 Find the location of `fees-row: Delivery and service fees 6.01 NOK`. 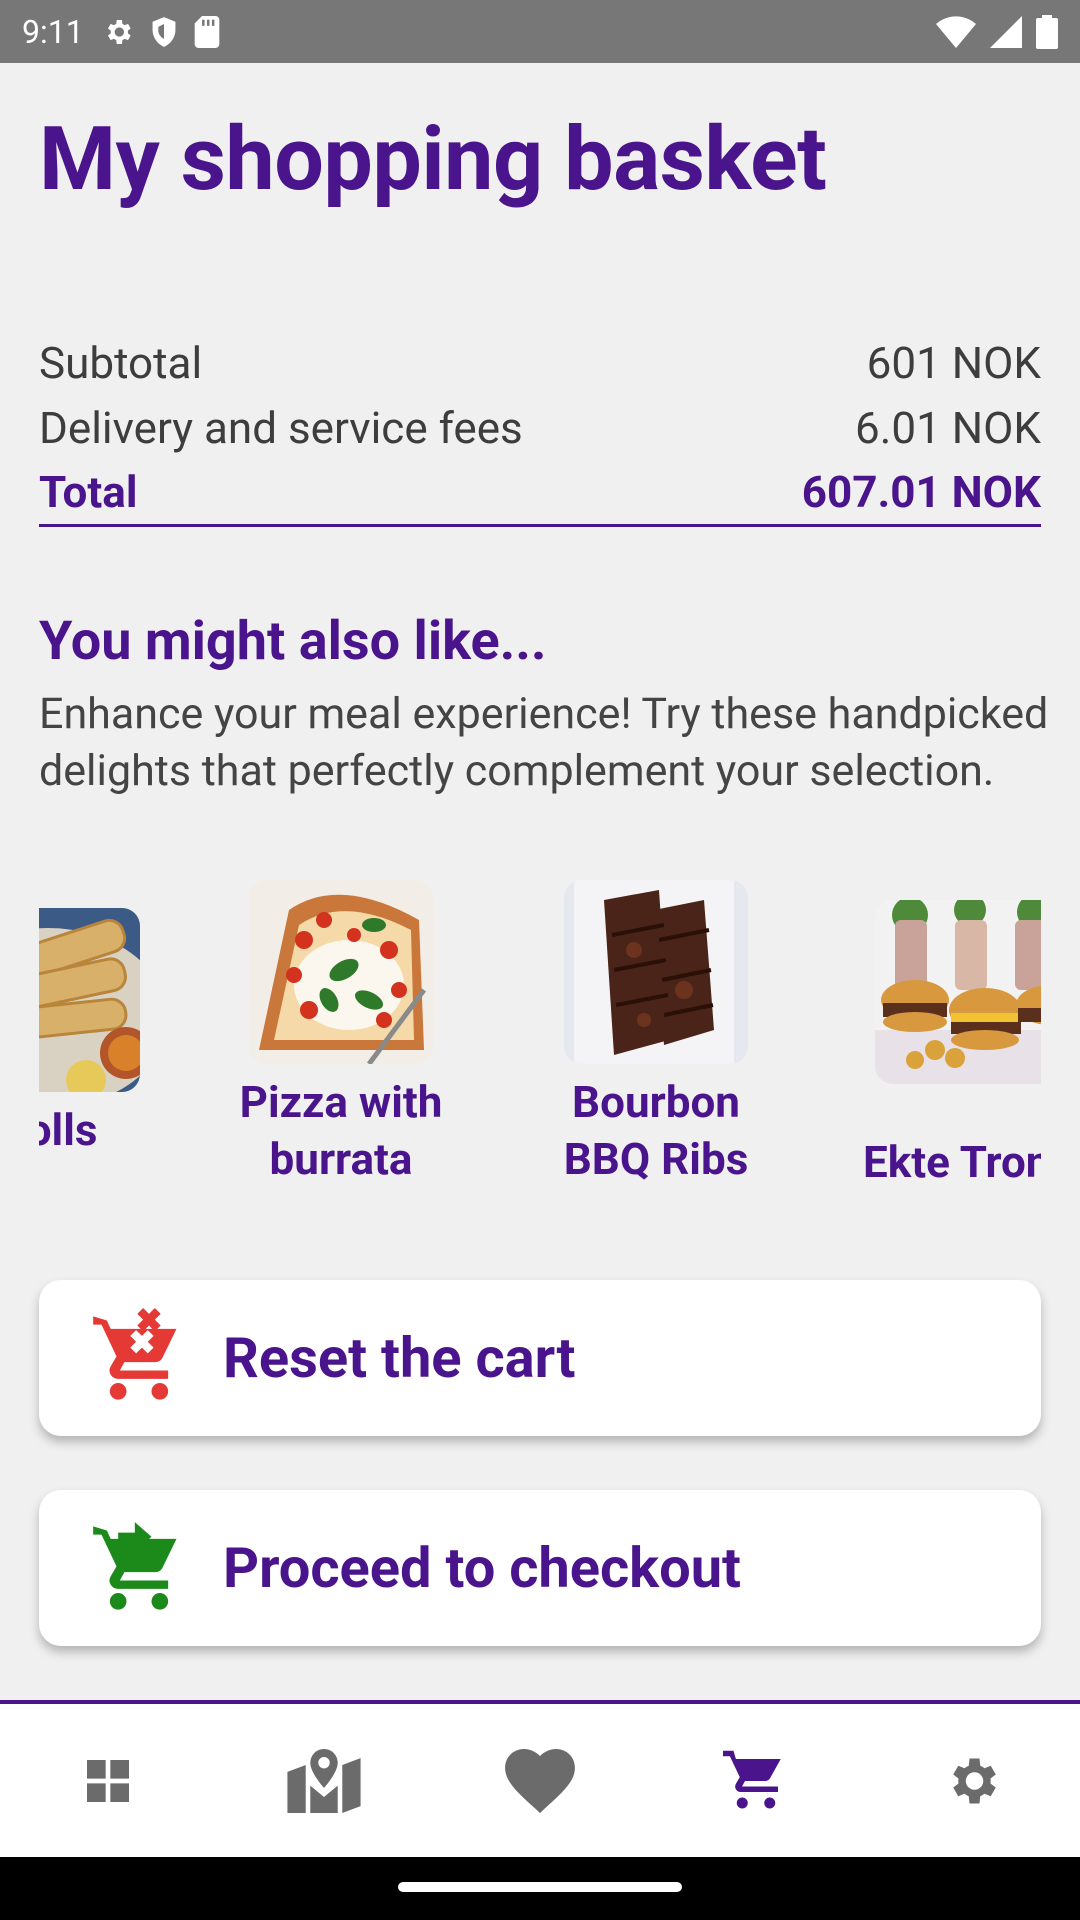

fees-row: Delivery and service fees 6.01 NOK is located at coordinates (540, 427).